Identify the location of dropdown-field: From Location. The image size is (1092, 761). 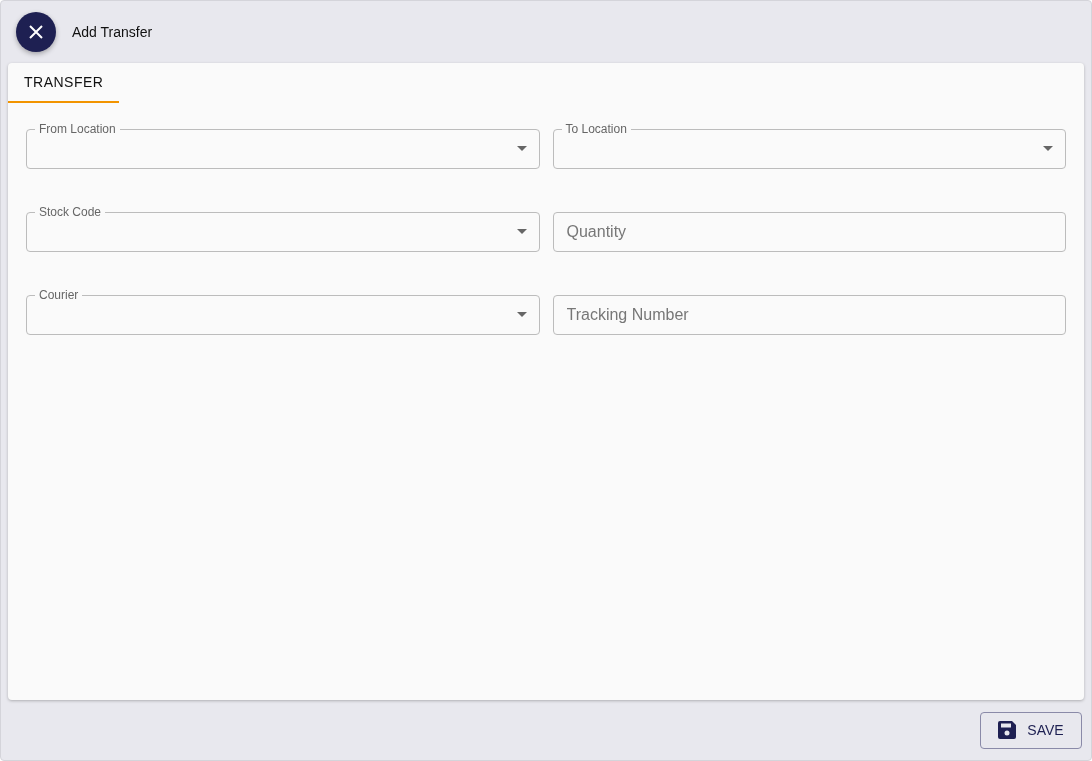
(283, 145).